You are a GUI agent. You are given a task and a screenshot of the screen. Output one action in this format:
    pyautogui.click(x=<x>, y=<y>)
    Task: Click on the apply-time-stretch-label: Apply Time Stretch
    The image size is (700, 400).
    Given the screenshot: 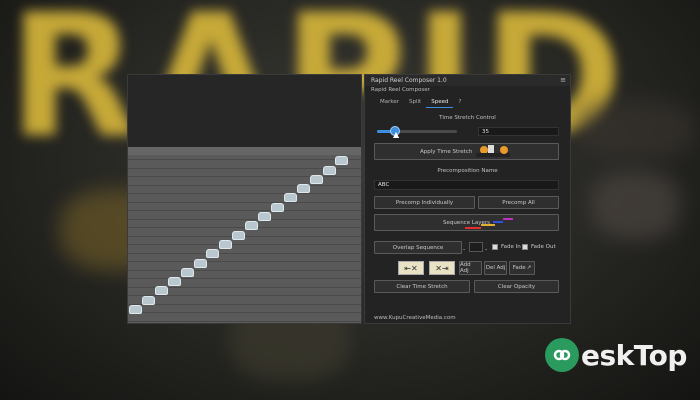 What is the action you would take?
    pyautogui.click(x=446, y=151)
    